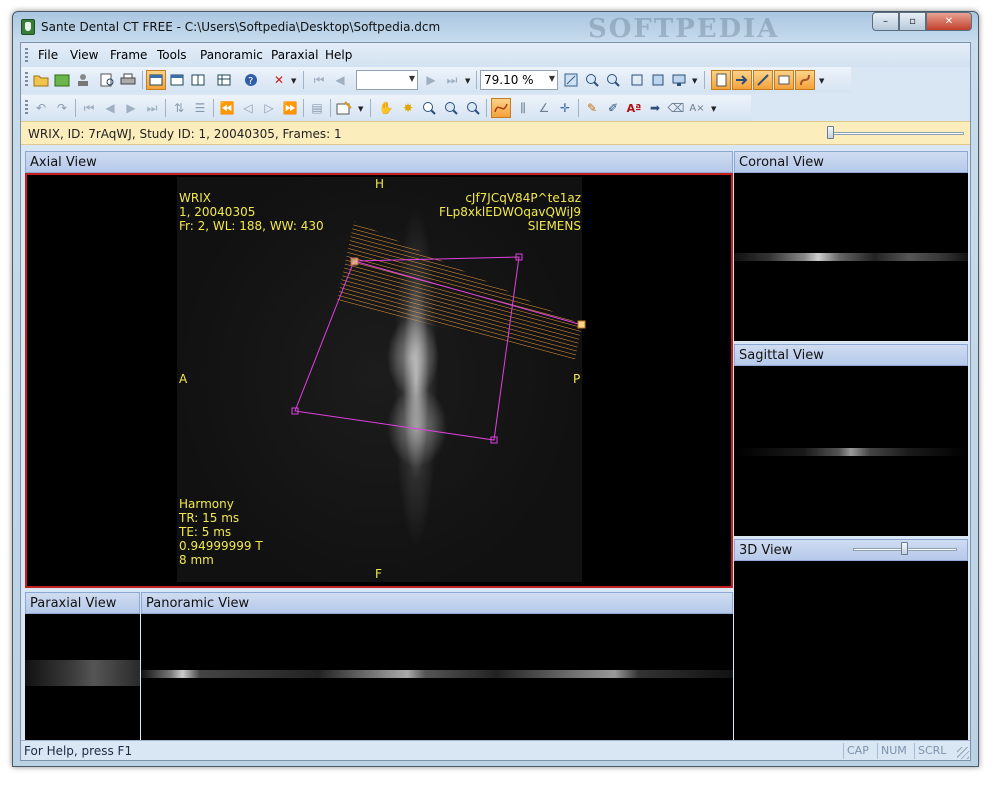 This screenshot has height=787, width=999. What do you see at coordinates (294, 55) in the screenshot?
I see `menu-paraxial: Paraxial` at bounding box center [294, 55].